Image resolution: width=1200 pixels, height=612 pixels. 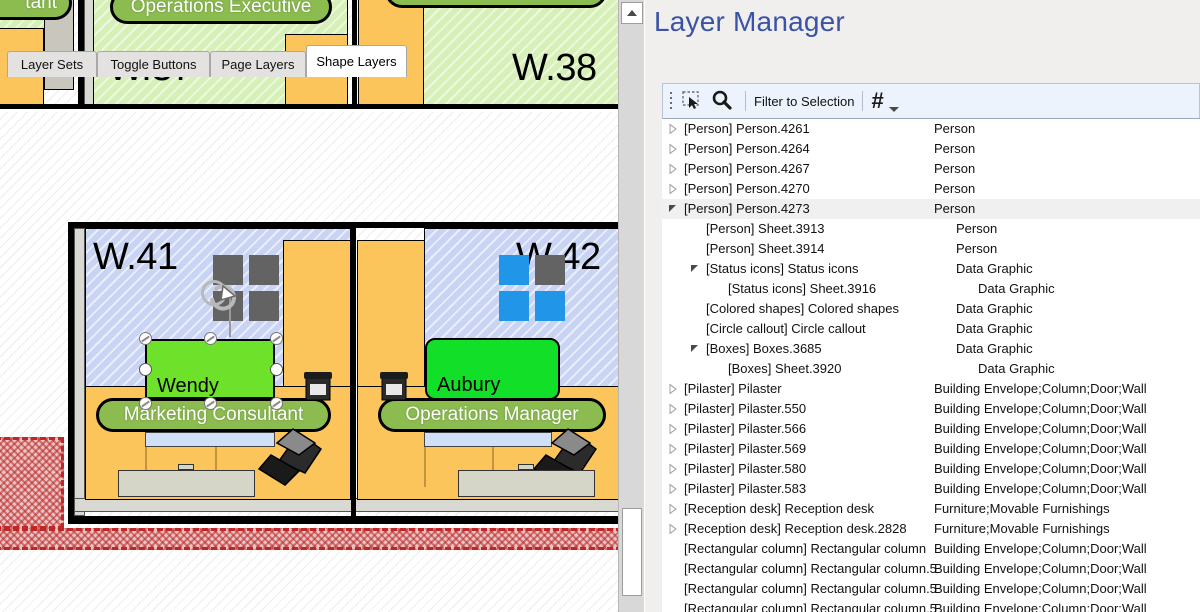 I want to click on hash-icon: #, so click(x=877, y=101).